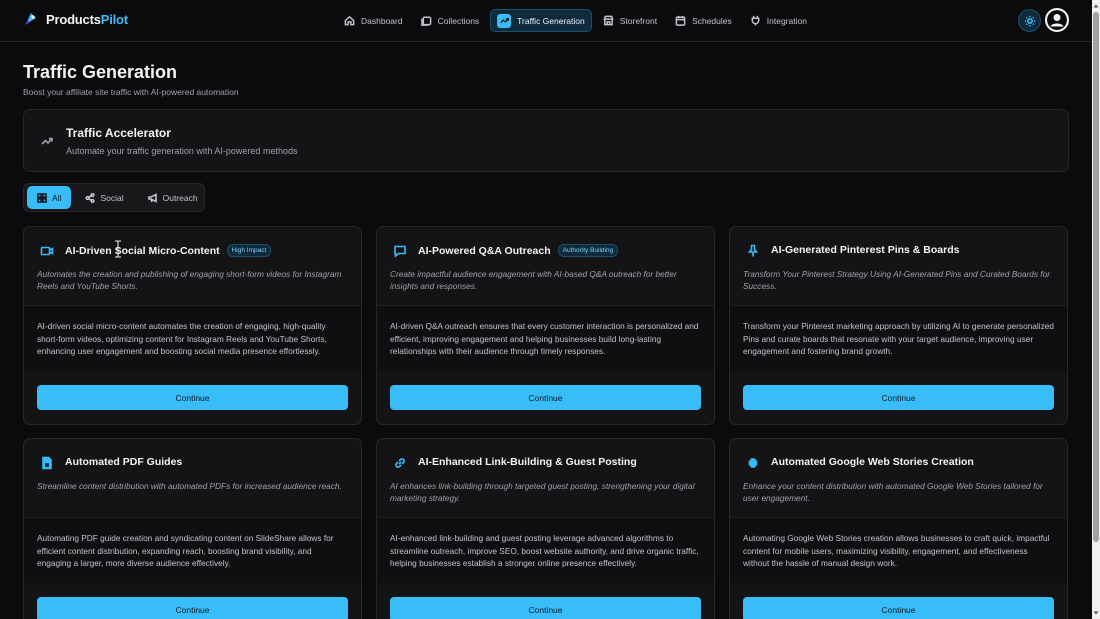 The width and height of the screenshot is (1100, 619). What do you see at coordinates (400, 463) in the screenshot?
I see `link-icon` at bounding box center [400, 463].